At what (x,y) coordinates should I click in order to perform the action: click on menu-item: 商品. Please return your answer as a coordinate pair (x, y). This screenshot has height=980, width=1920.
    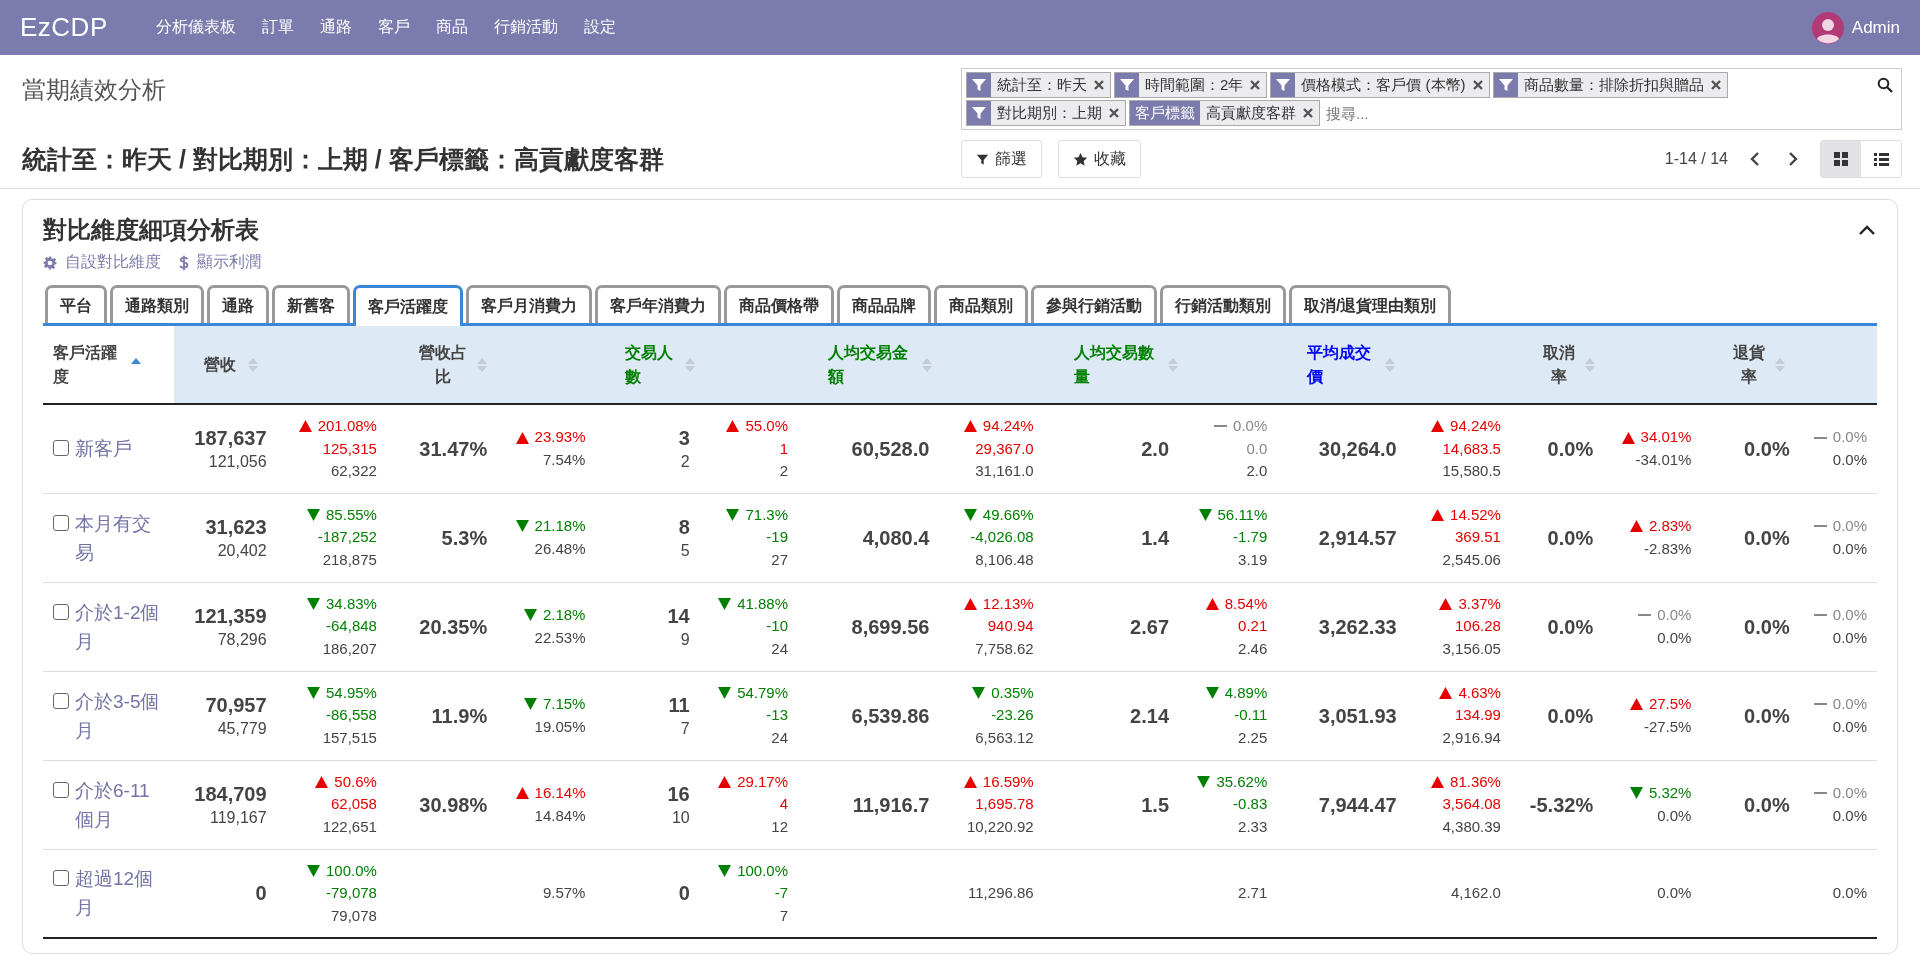
    Looking at the image, I should click on (451, 27).